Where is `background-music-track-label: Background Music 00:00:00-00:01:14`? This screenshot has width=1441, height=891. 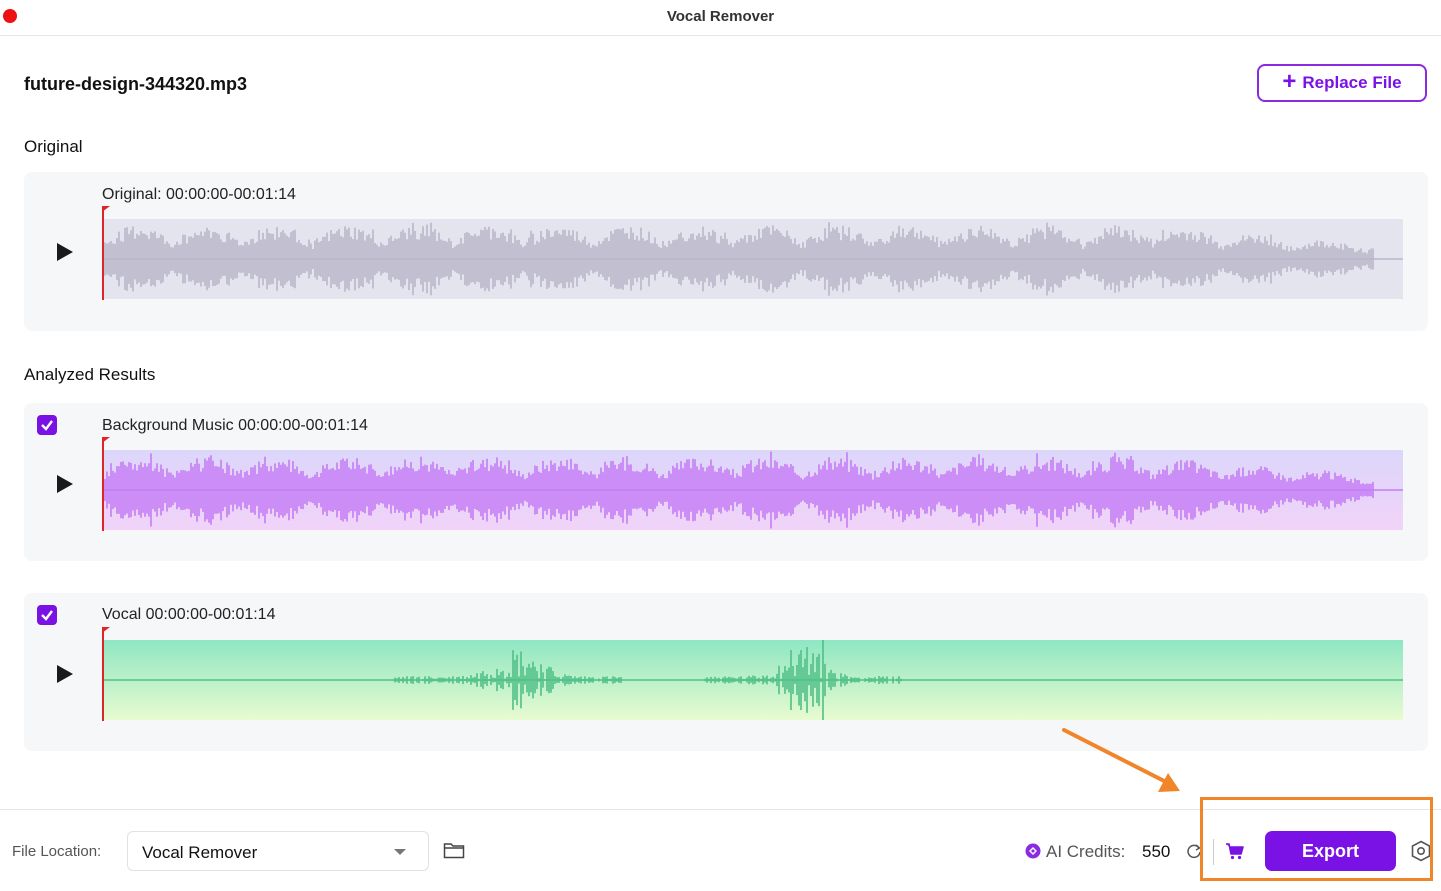
background-music-track-label: Background Music 00:00:00-00:01:14 is located at coordinates (235, 425).